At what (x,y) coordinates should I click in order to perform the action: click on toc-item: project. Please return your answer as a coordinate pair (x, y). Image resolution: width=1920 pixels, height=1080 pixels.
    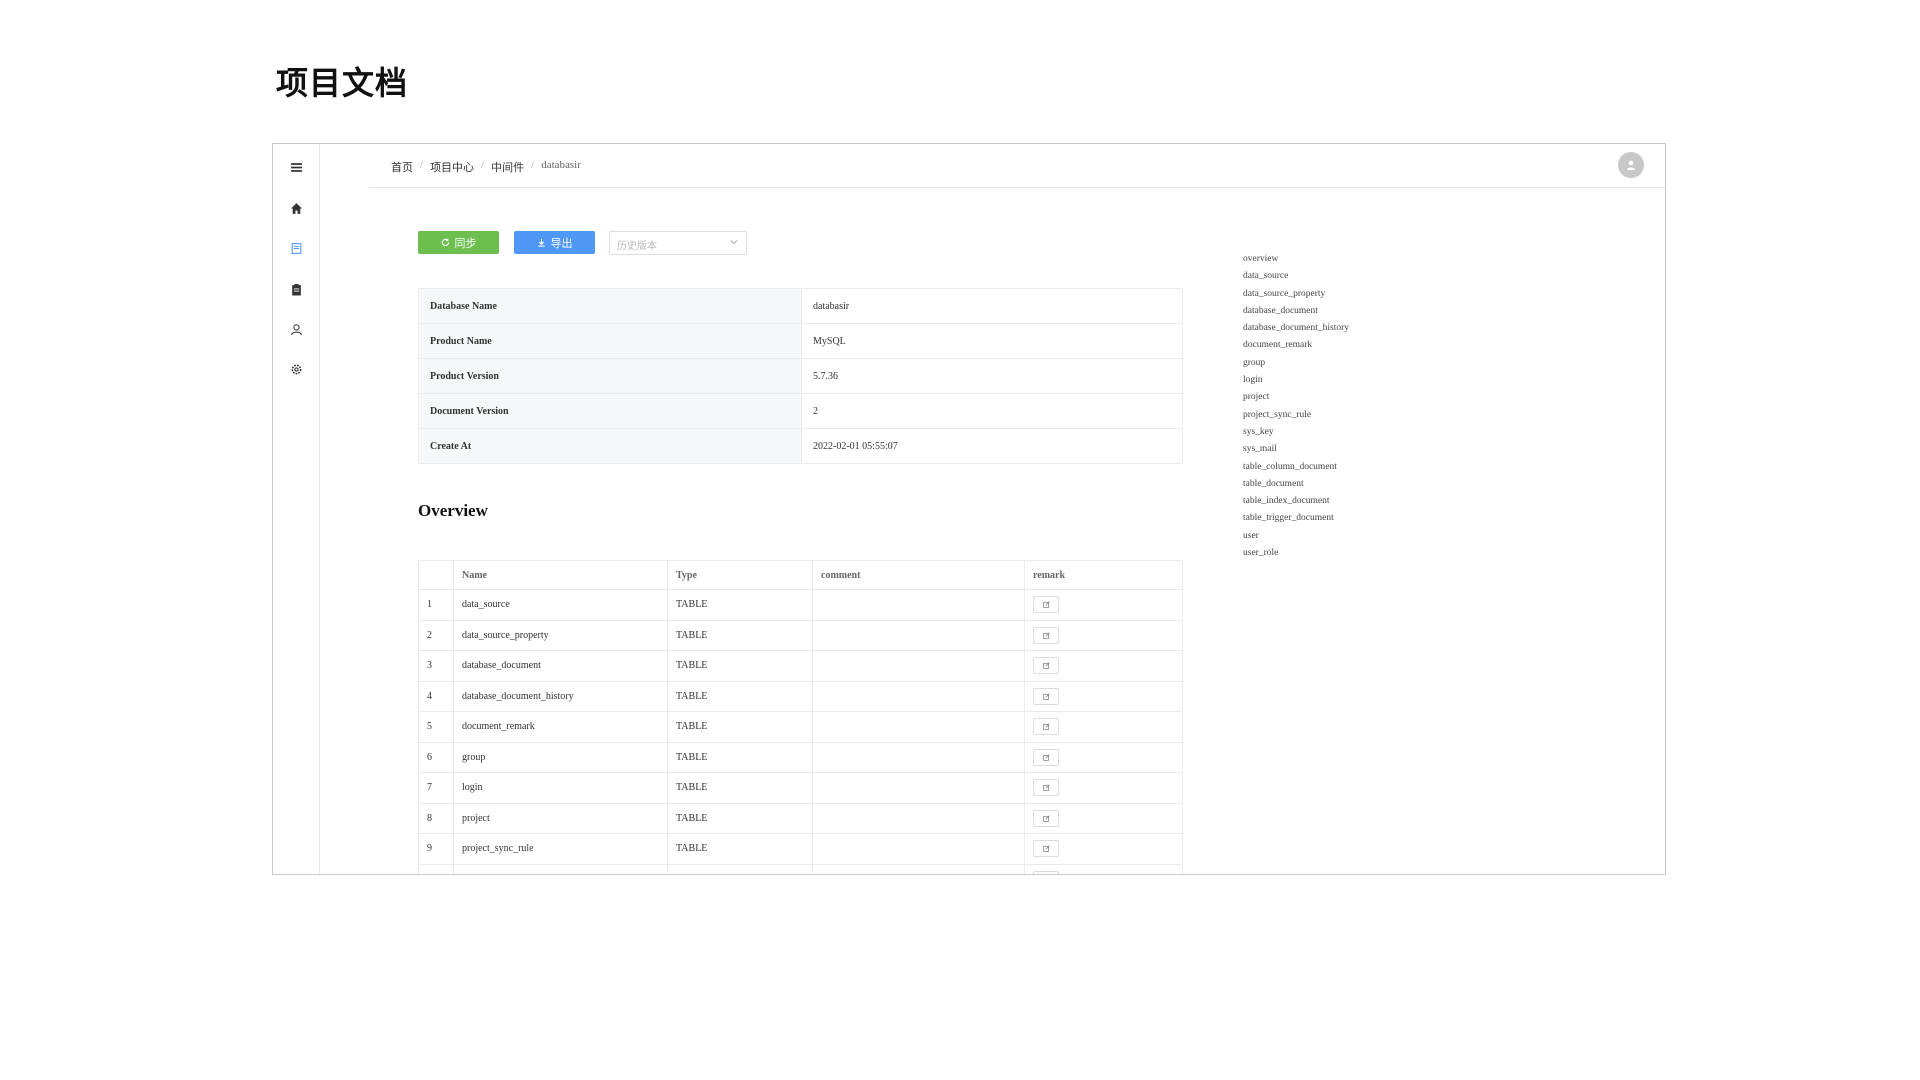
    Looking at the image, I should click on (1296, 397).